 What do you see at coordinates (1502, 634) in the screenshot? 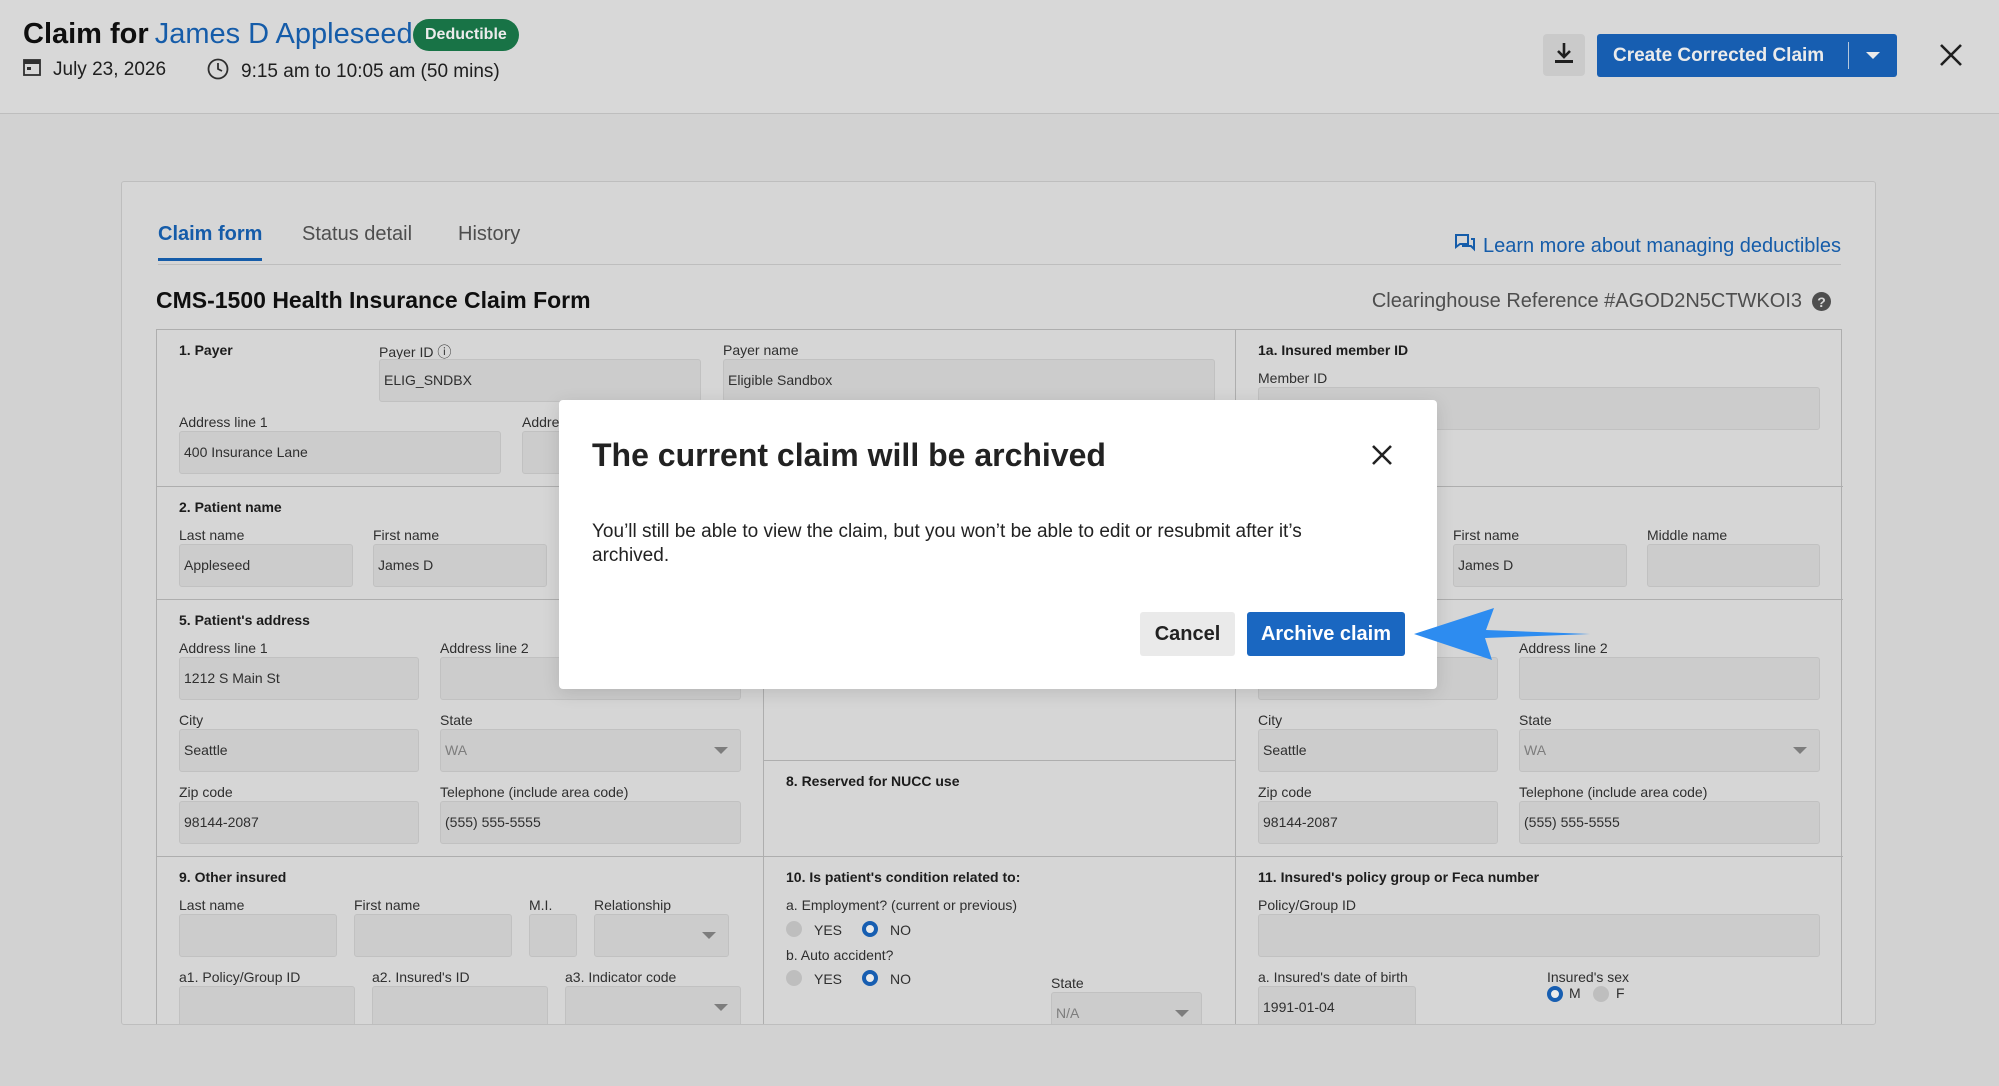
I see `arrow-pointer-icon` at bounding box center [1502, 634].